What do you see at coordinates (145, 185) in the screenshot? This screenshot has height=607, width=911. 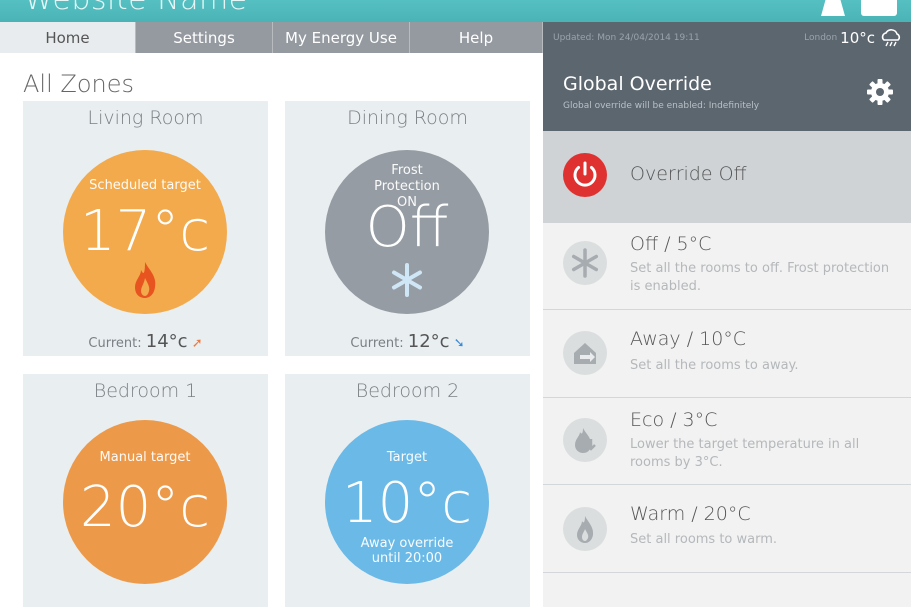 I see `zone-mode: Scheduled target` at bounding box center [145, 185].